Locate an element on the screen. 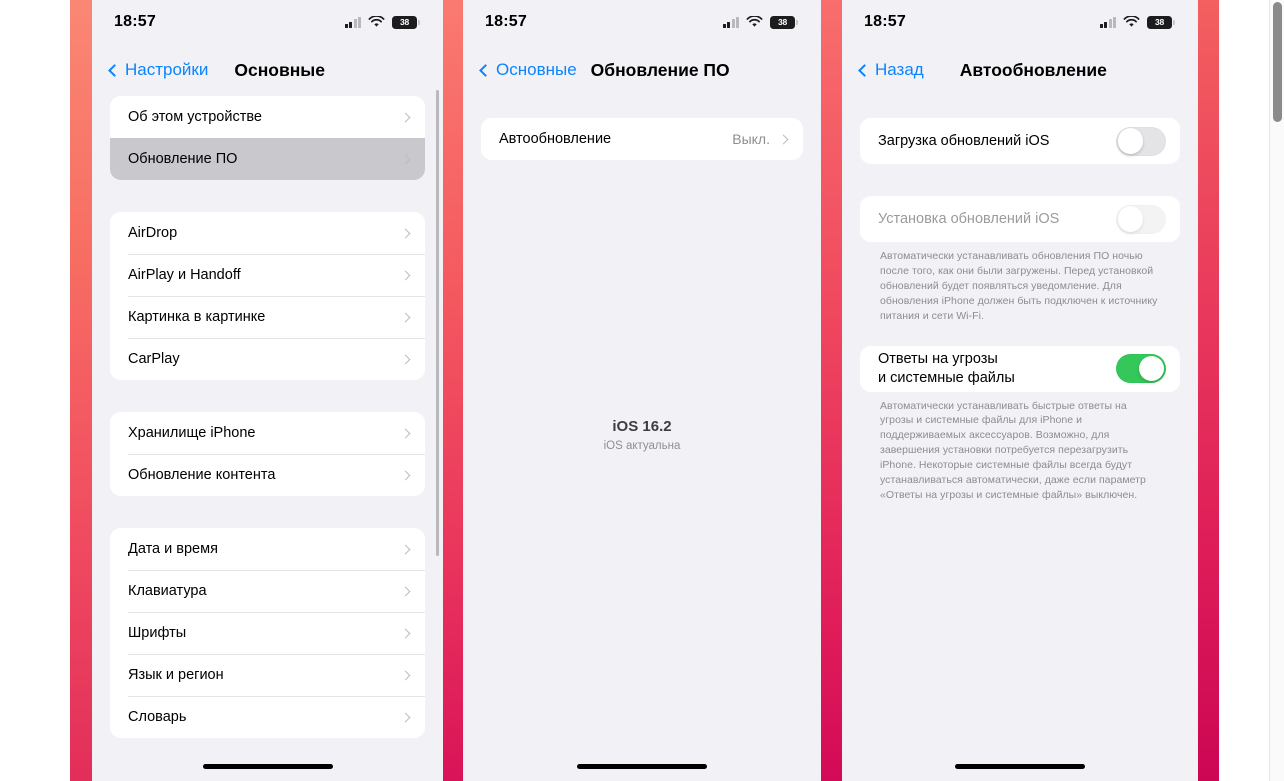 The image size is (1284, 781). ios-version-block: iOS 16.2 iOS актуальна is located at coordinates (642, 435).